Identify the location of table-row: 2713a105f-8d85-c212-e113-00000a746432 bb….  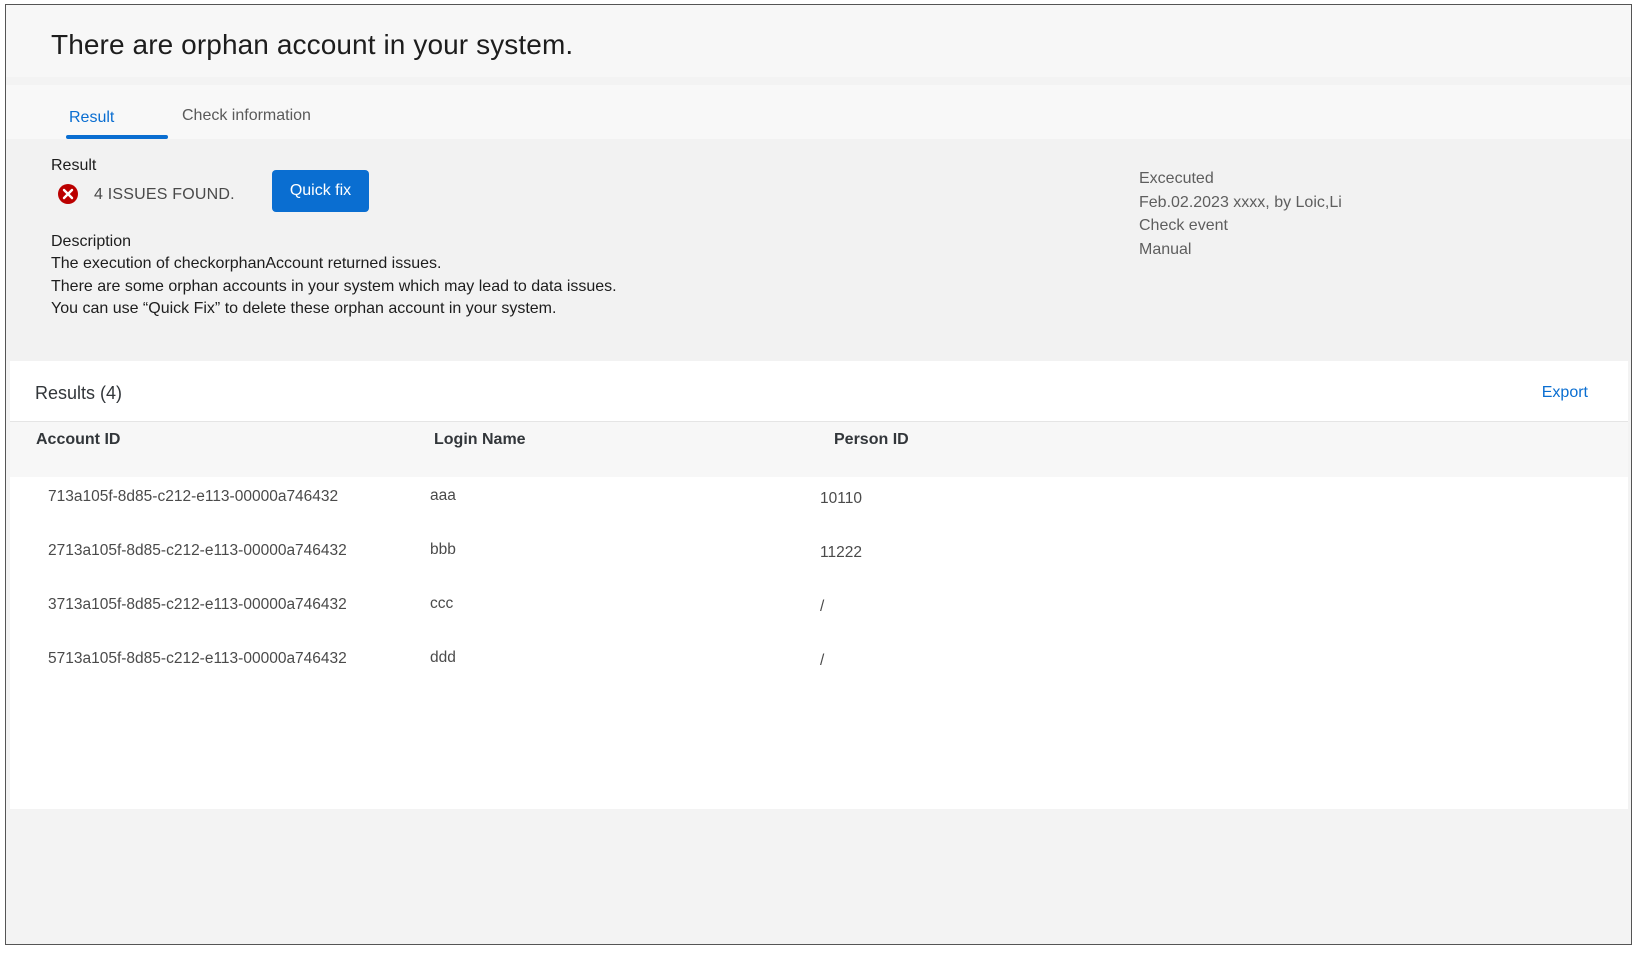
(819, 558).